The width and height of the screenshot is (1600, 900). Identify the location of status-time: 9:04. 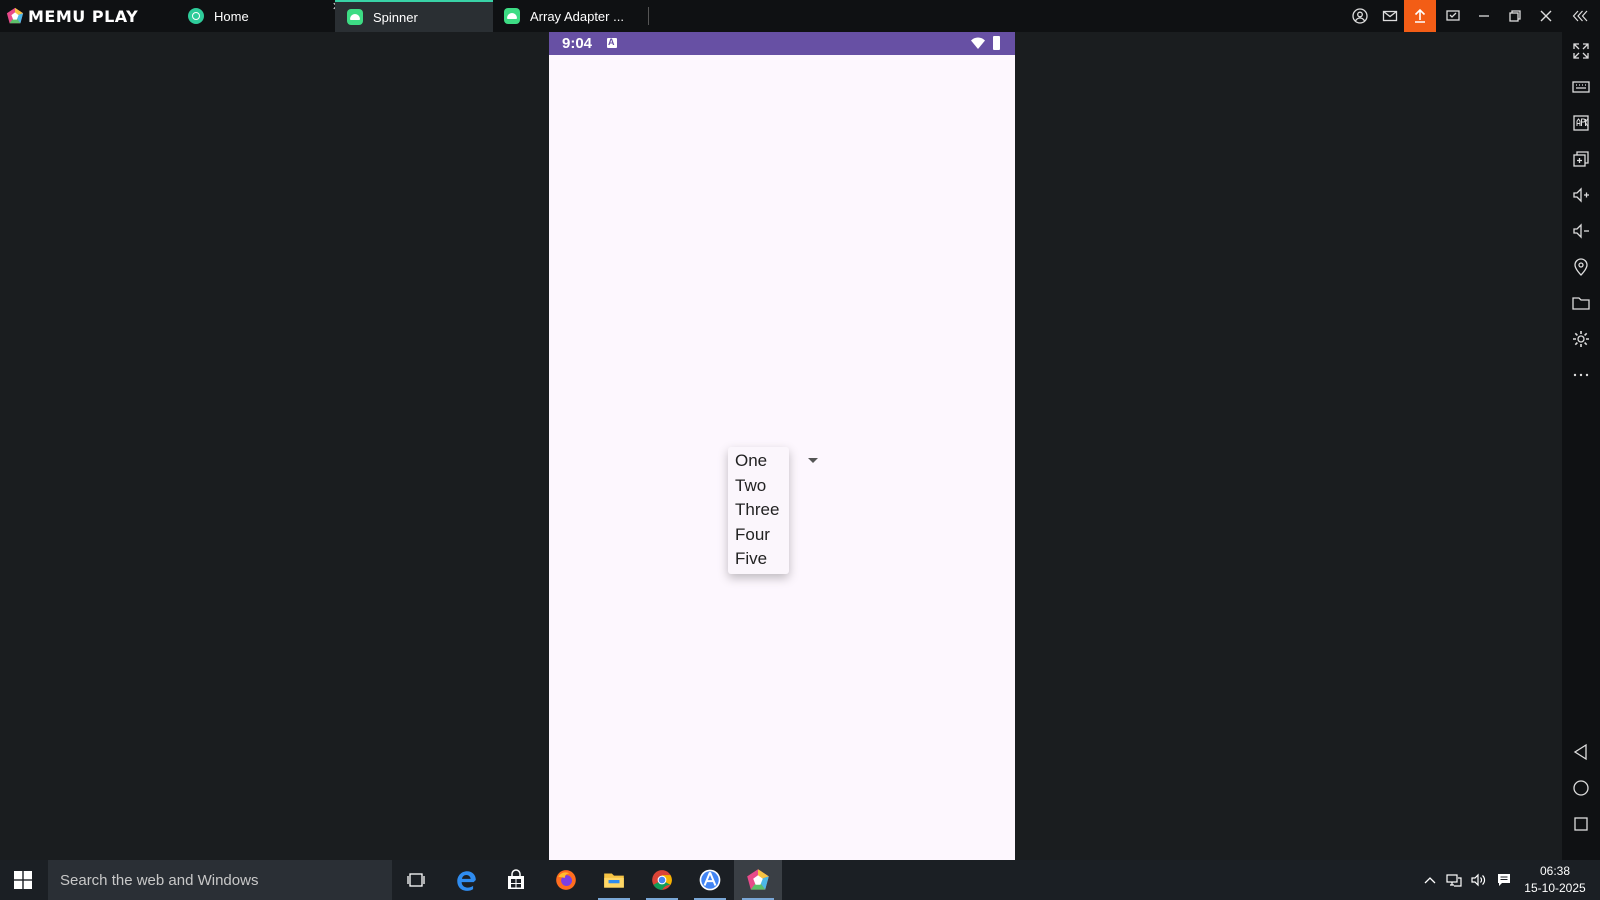
(577, 43).